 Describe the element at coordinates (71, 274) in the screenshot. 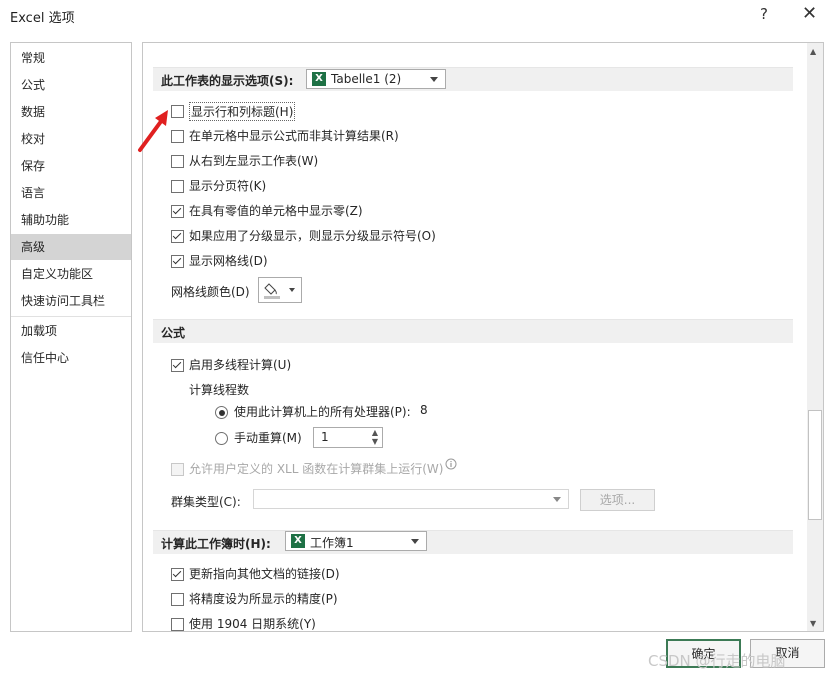

I see `nav-item-customize-ribbon: 自定义功能区` at that location.